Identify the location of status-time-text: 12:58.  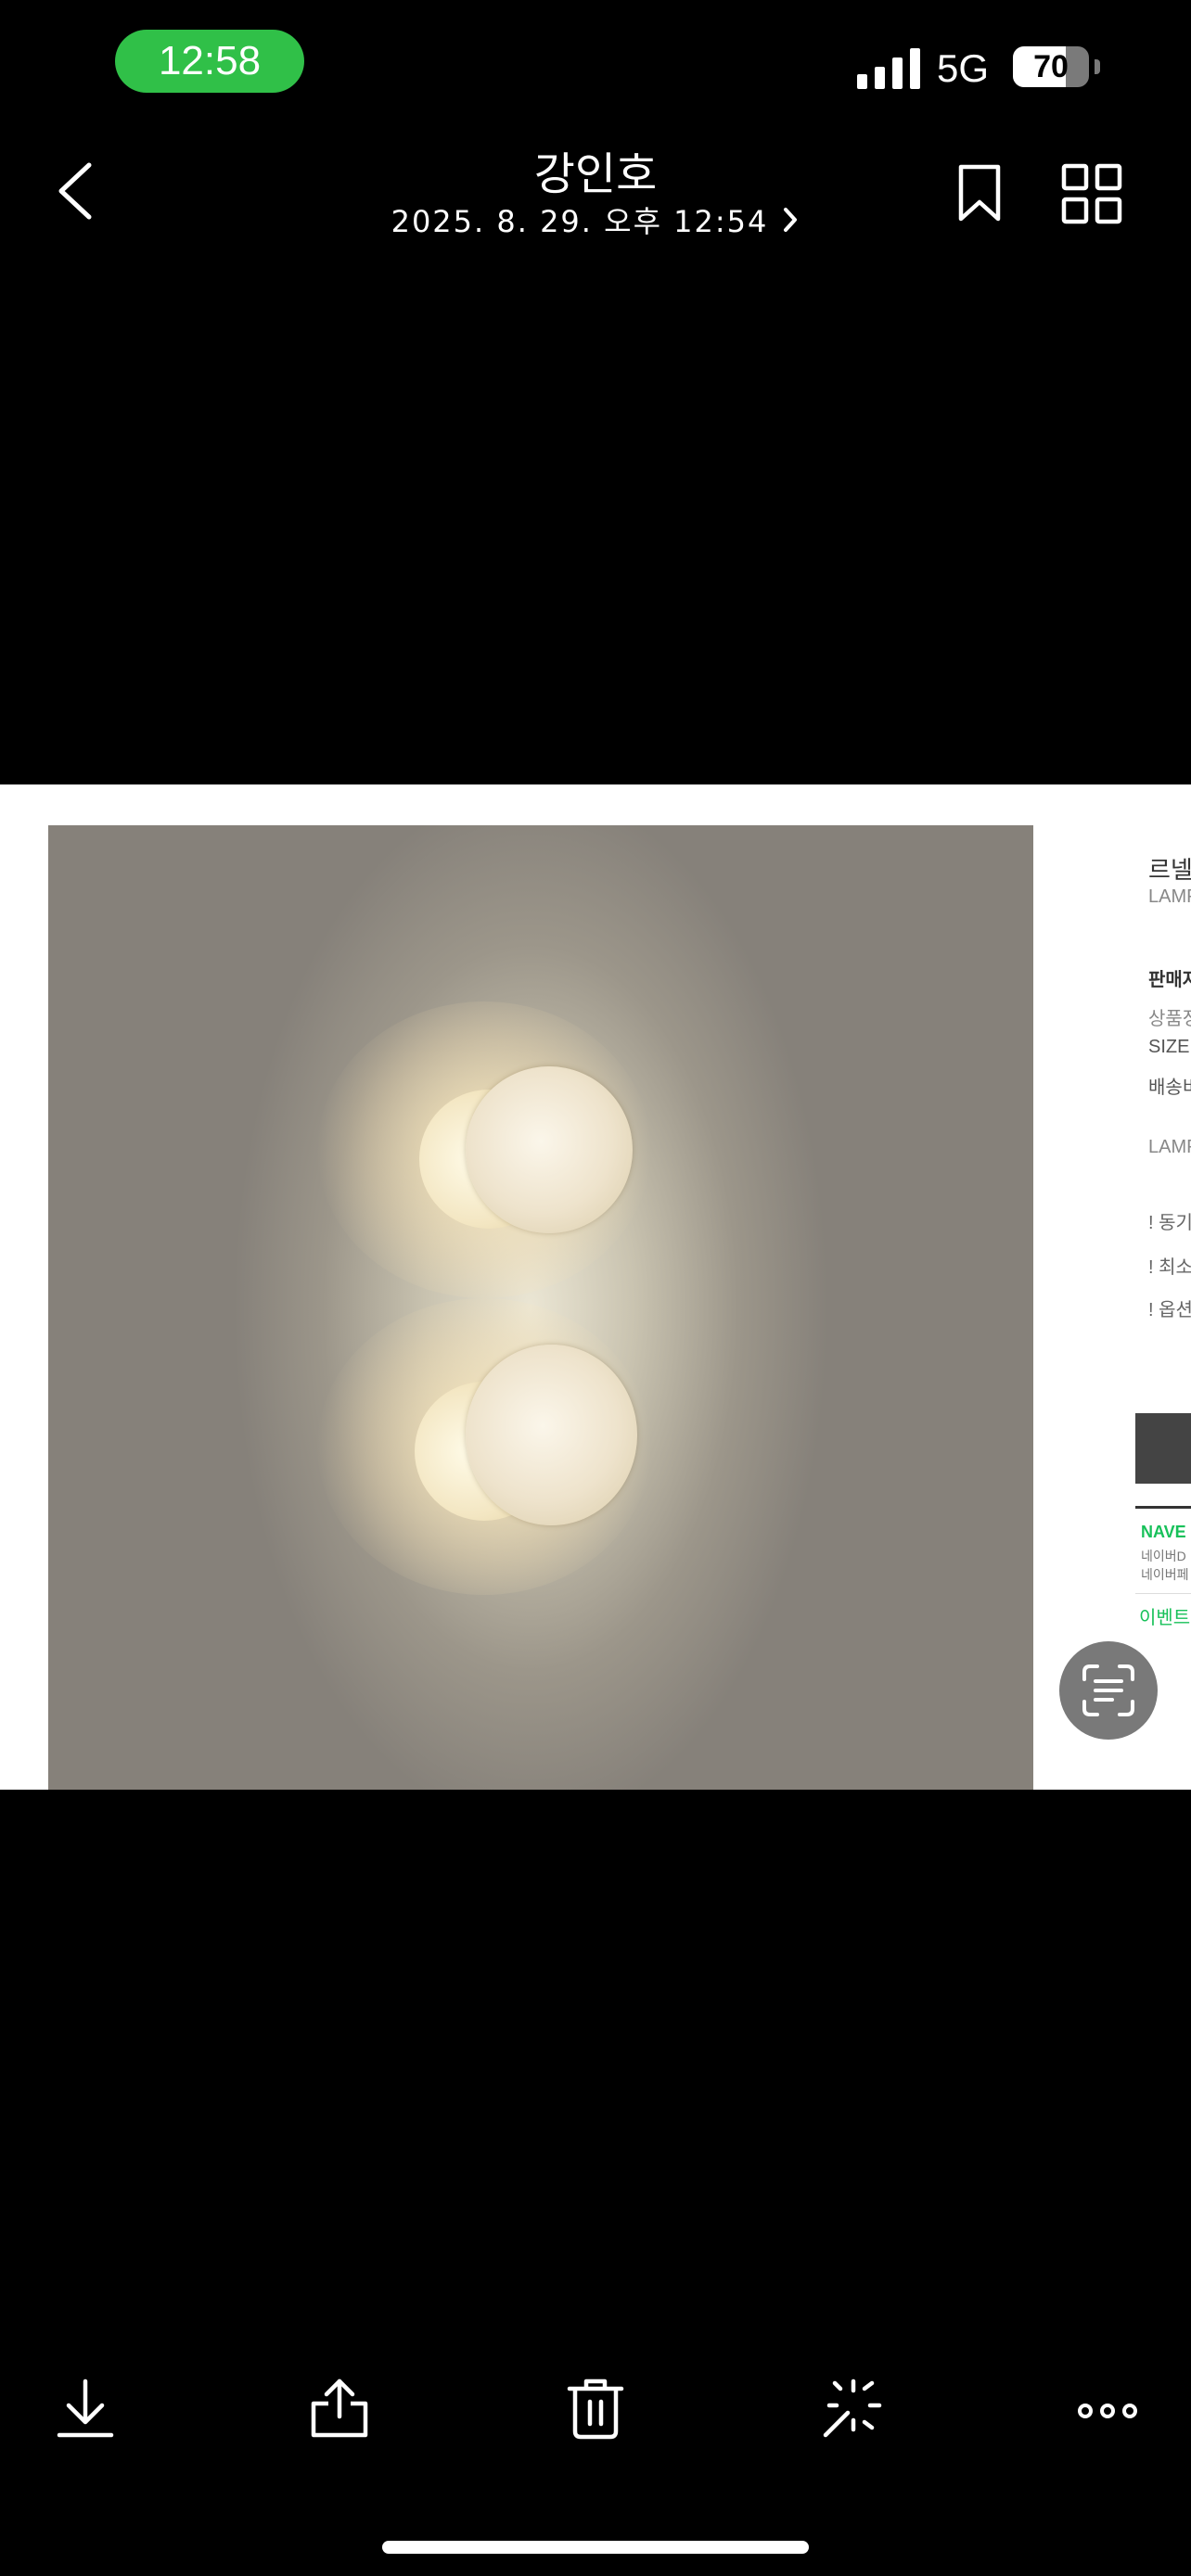
(210, 61).